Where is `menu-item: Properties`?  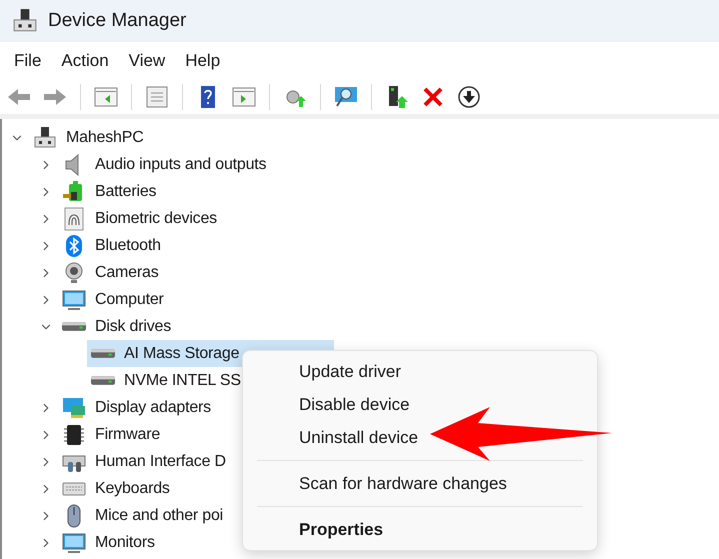 menu-item: Properties is located at coordinates (420, 529).